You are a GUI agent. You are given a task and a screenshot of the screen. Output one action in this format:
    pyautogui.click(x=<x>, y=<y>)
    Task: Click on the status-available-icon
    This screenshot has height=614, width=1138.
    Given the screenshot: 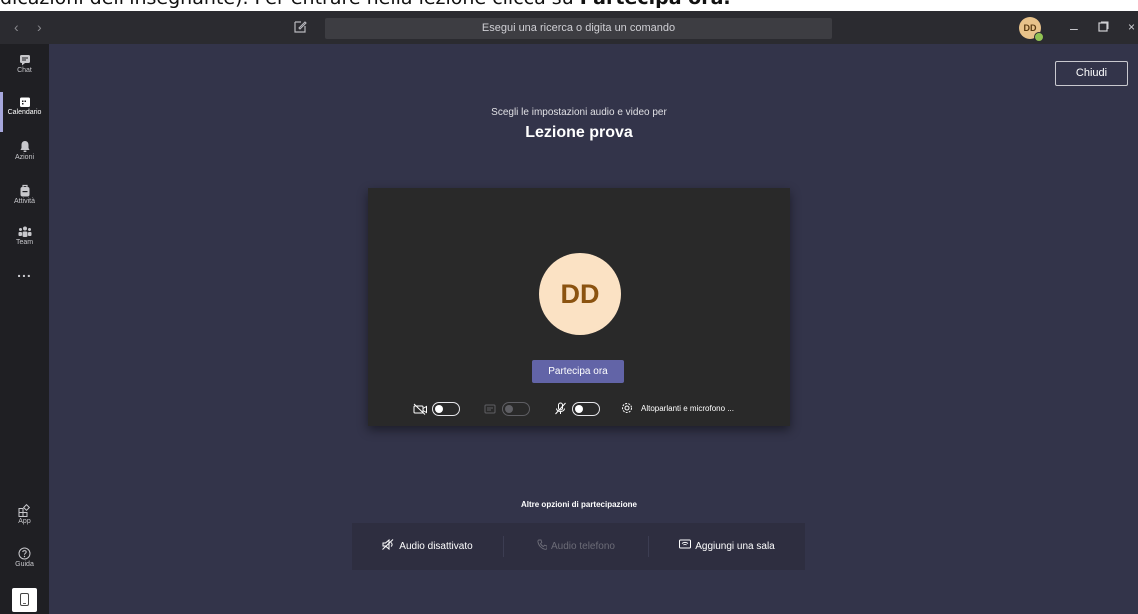 What is the action you would take?
    pyautogui.click(x=1039, y=37)
    